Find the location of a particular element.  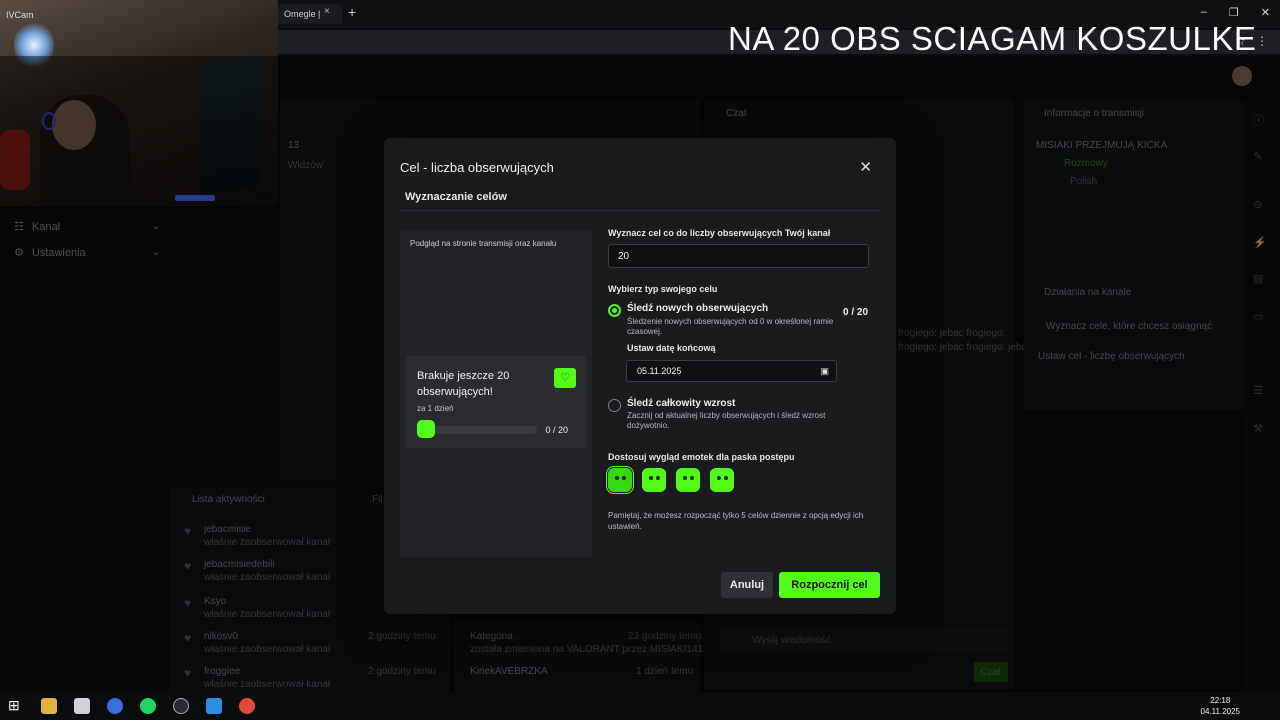

browser-tab: Omegle | is located at coordinates (310, 14).